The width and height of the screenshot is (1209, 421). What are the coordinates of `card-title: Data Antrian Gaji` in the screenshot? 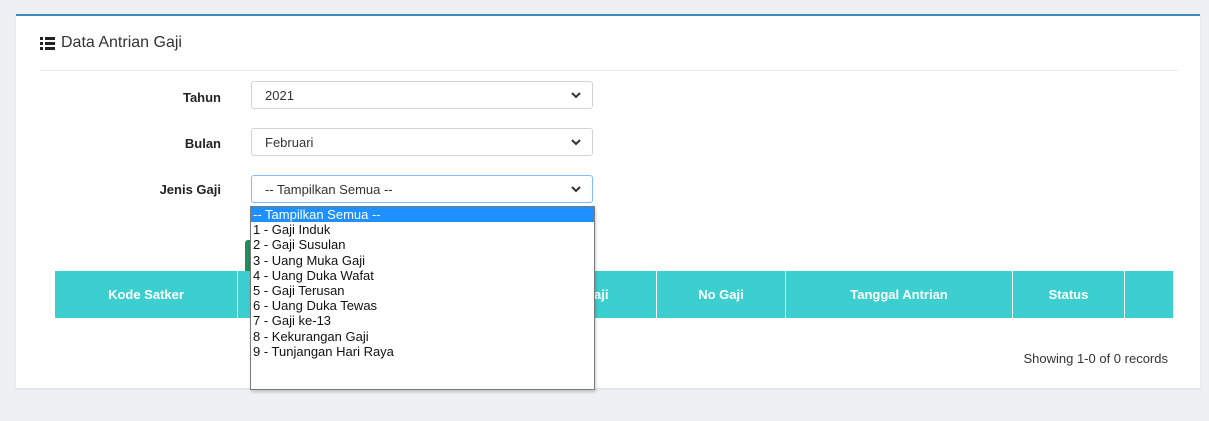 It's located at (111, 43).